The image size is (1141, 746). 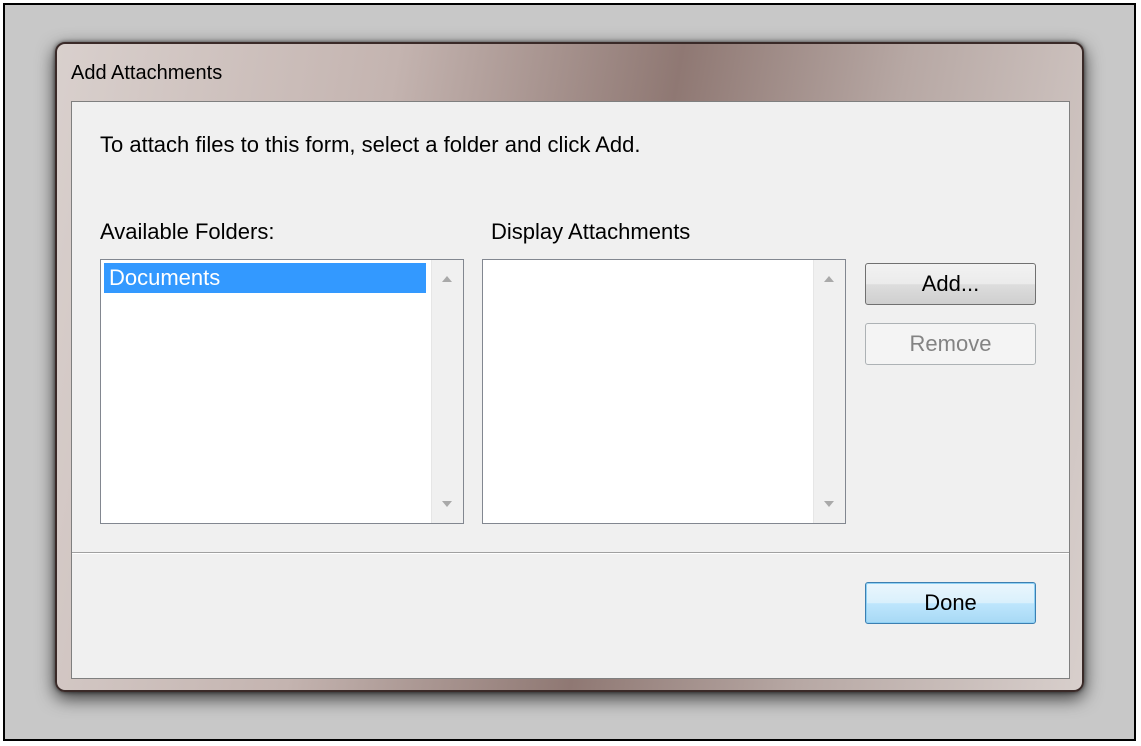 I want to click on folder-item-documents: Documents, so click(x=265, y=278).